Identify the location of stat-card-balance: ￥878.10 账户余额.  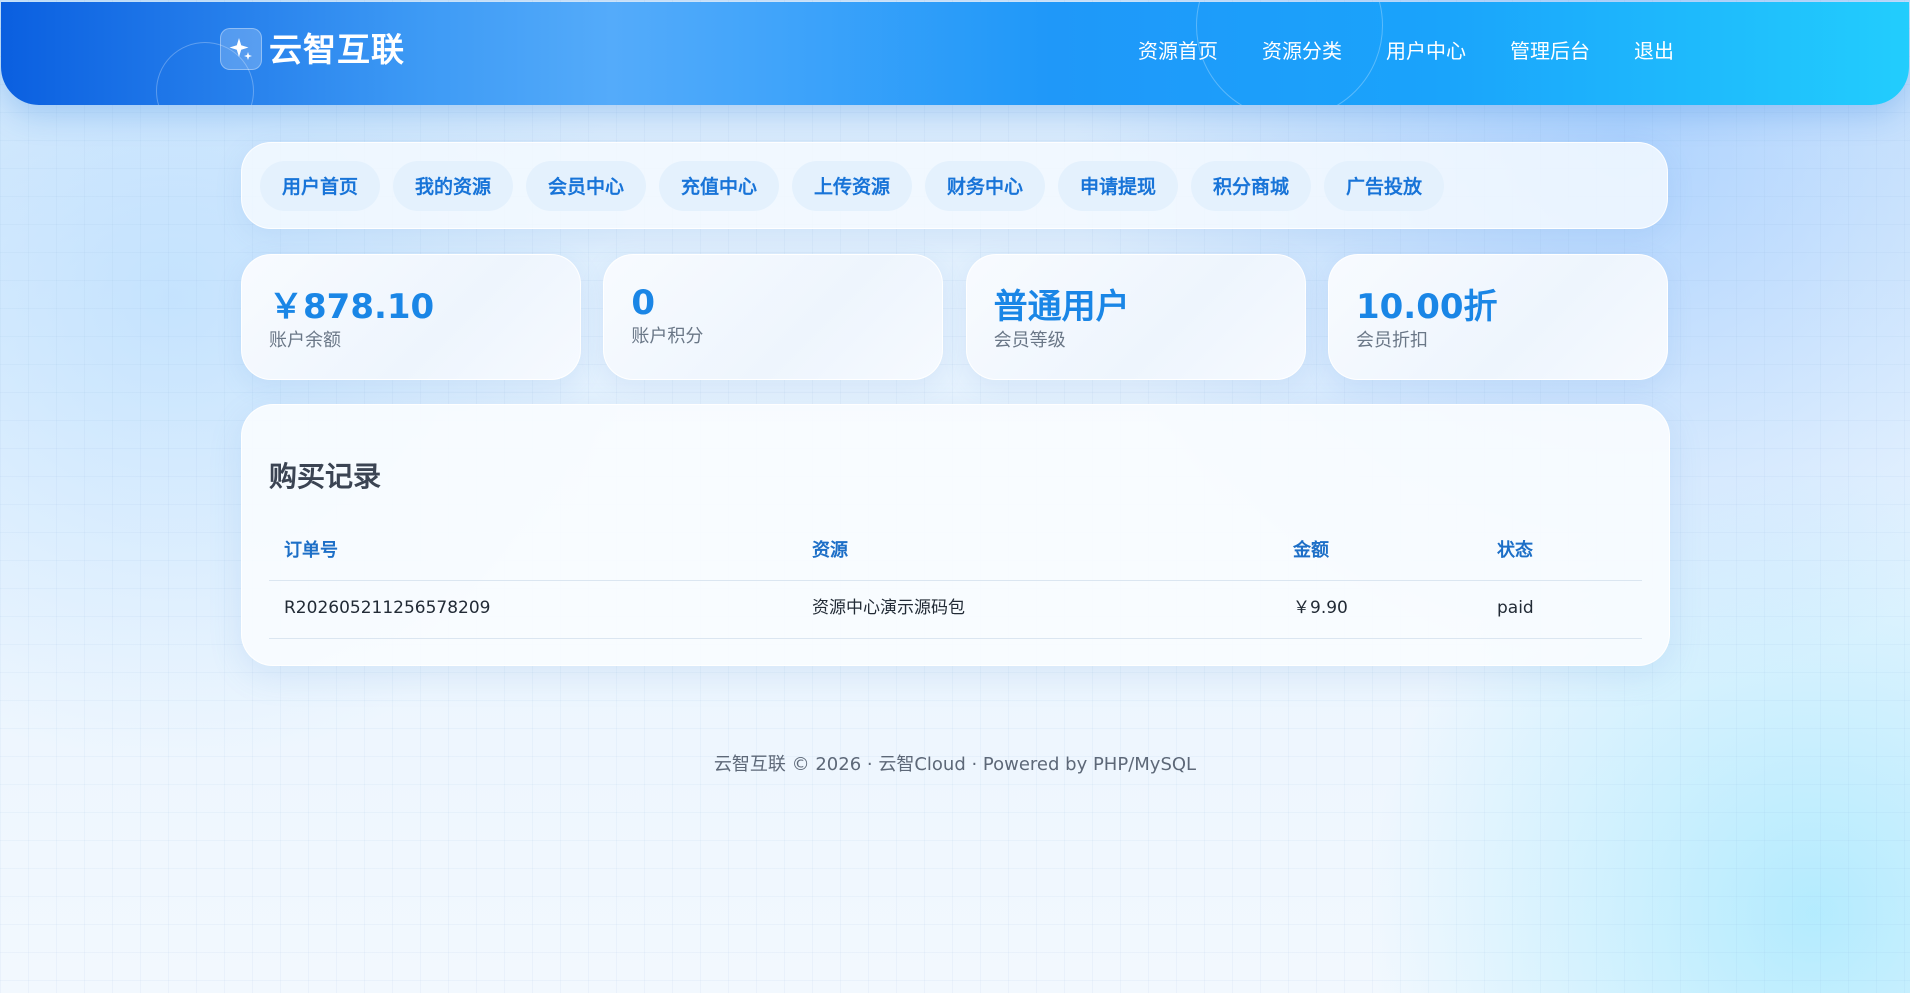
(411, 317).